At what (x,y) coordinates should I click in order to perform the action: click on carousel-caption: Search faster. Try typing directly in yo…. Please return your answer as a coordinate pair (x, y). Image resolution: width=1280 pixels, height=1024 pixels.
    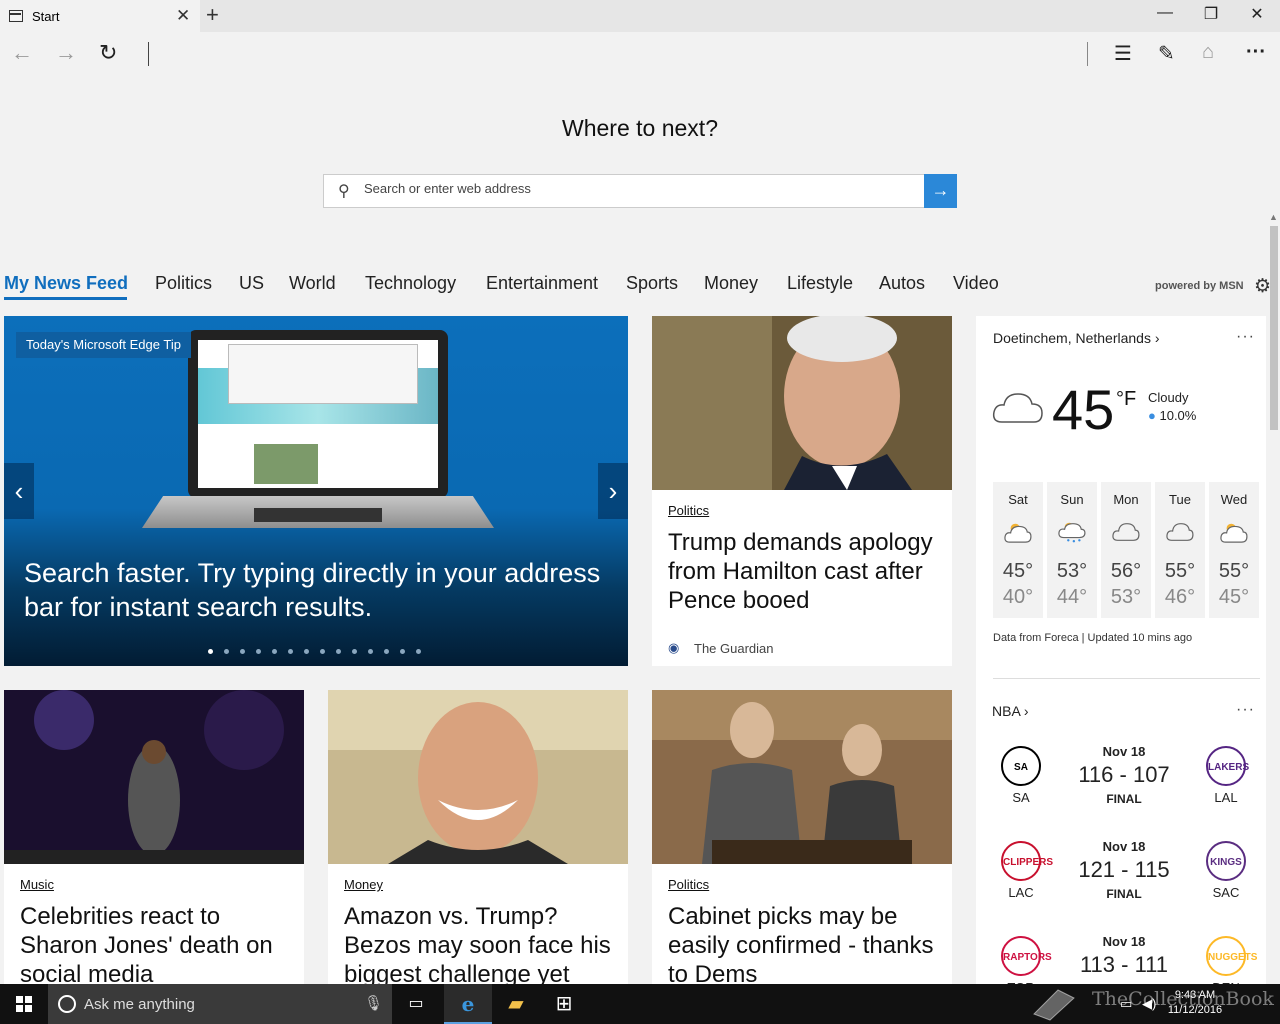
    Looking at the image, I should click on (324, 590).